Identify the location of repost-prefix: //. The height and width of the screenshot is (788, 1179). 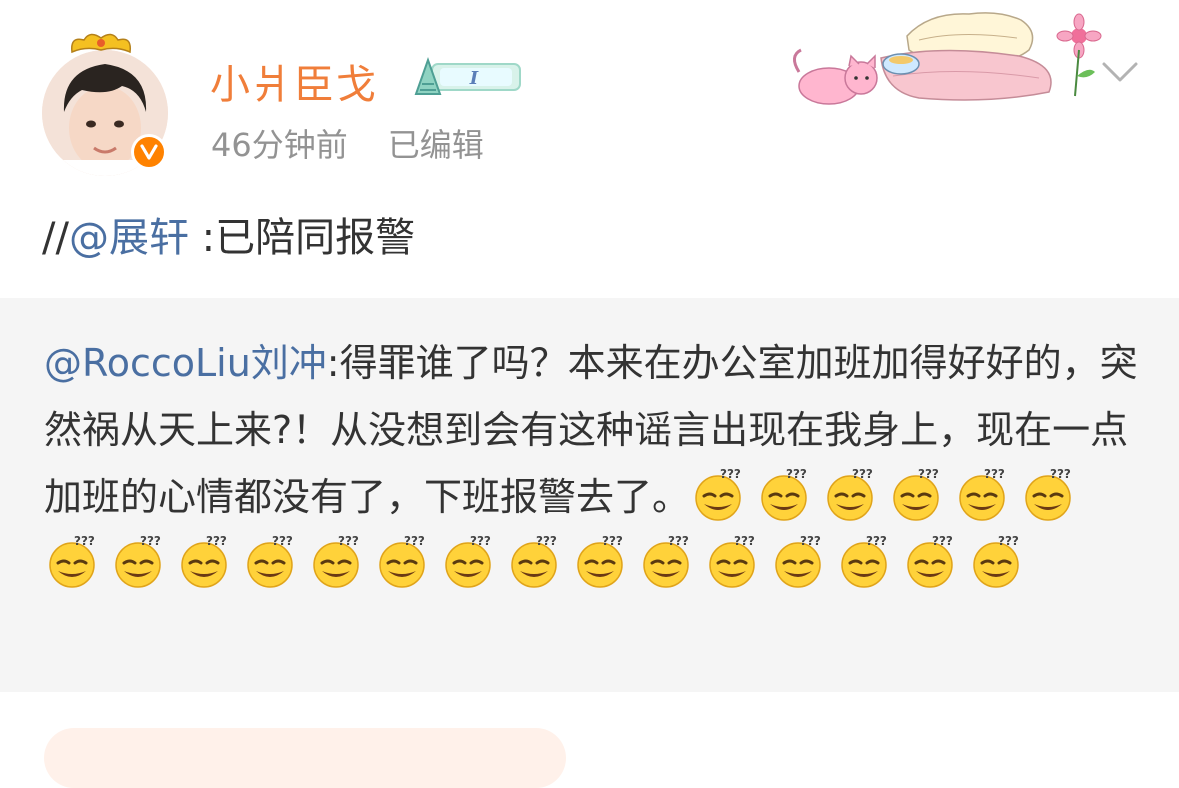
(55, 238).